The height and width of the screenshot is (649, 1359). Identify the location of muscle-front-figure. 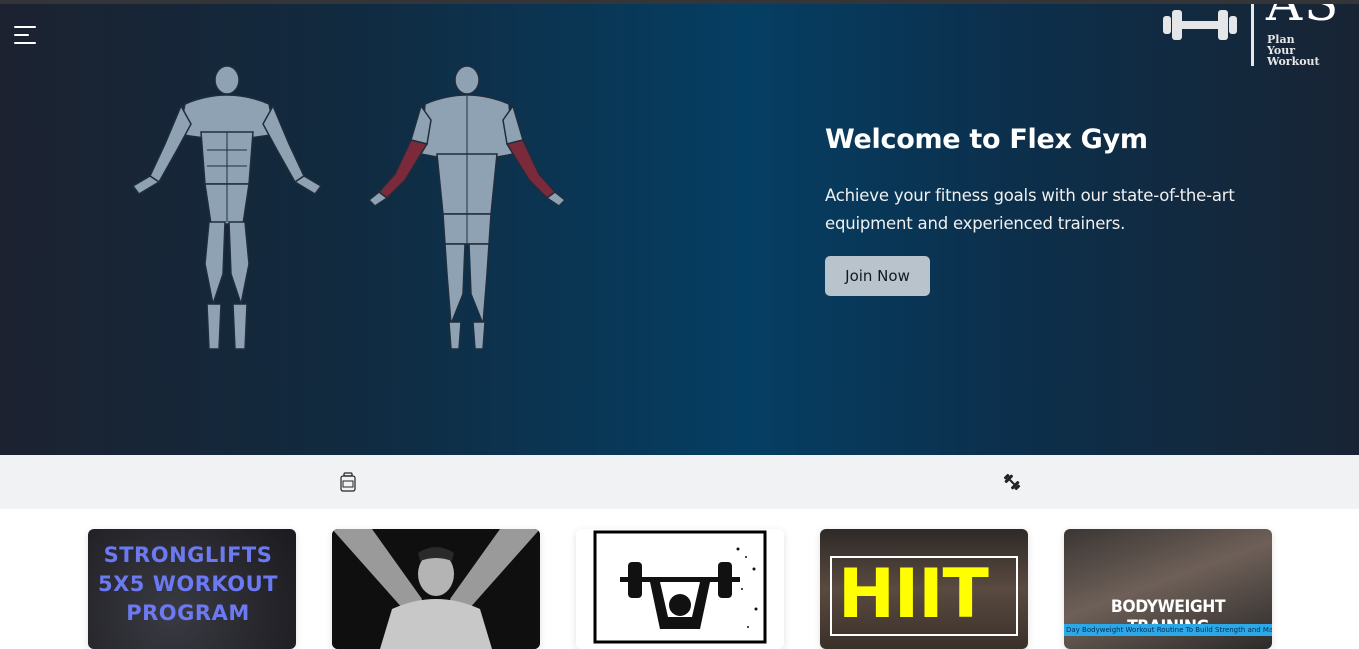
(227, 207).